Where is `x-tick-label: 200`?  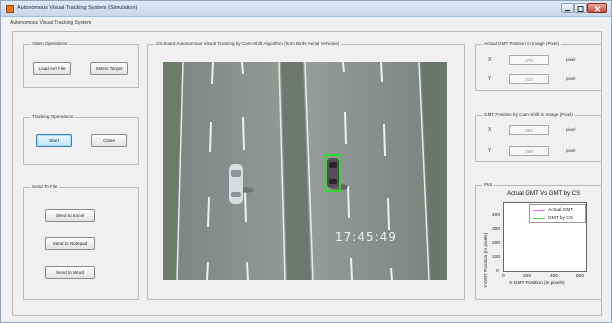 x-tick-label: 200 is located at coordinates (527, 276).